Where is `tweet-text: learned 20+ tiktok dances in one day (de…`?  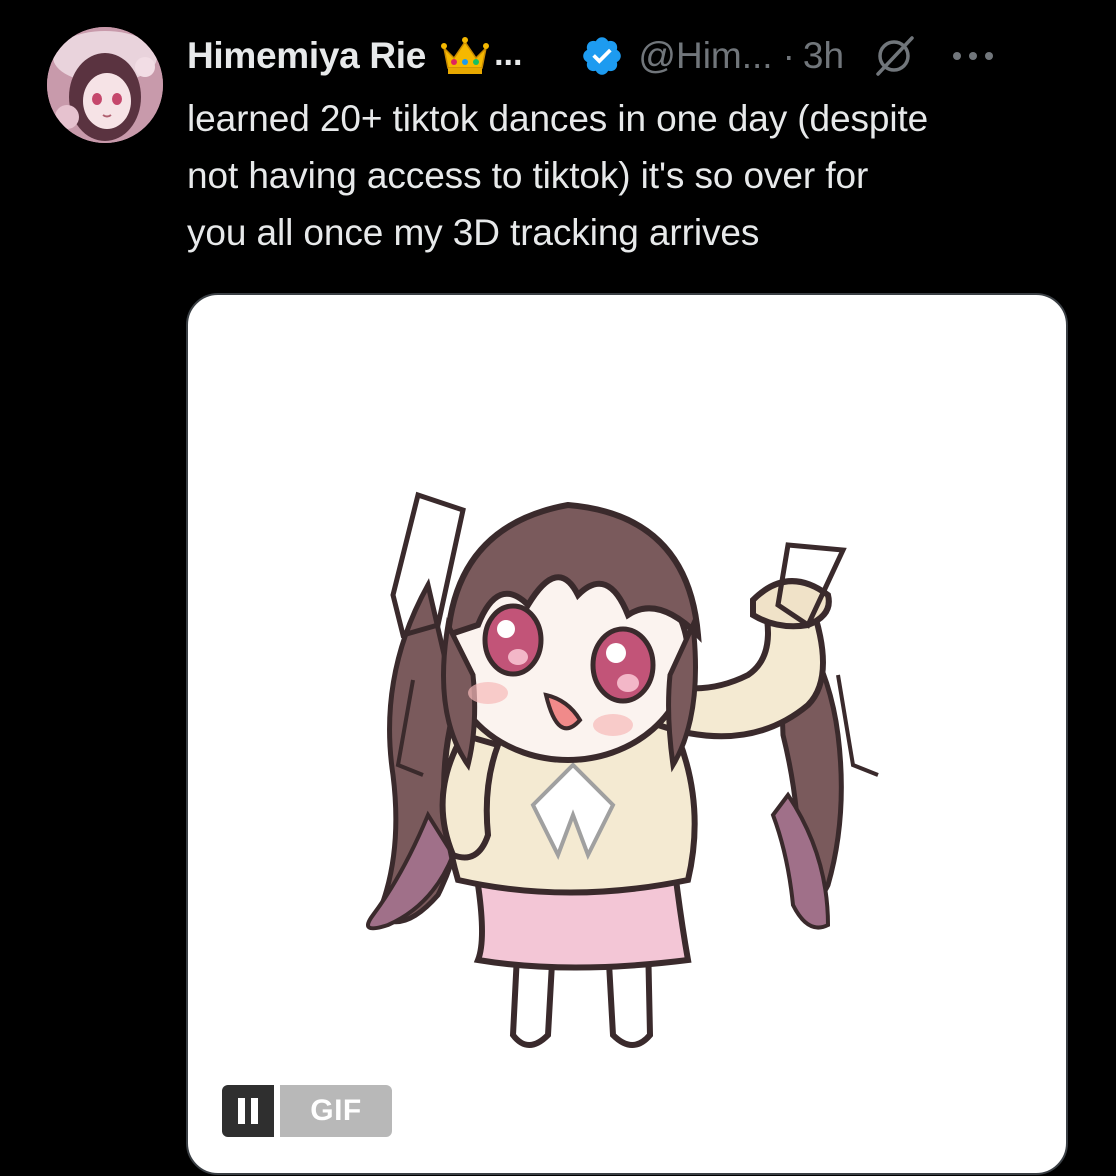 tweet-text: learned 20+ tiktok dances in one day (de… is located at coordinates (558, 175).